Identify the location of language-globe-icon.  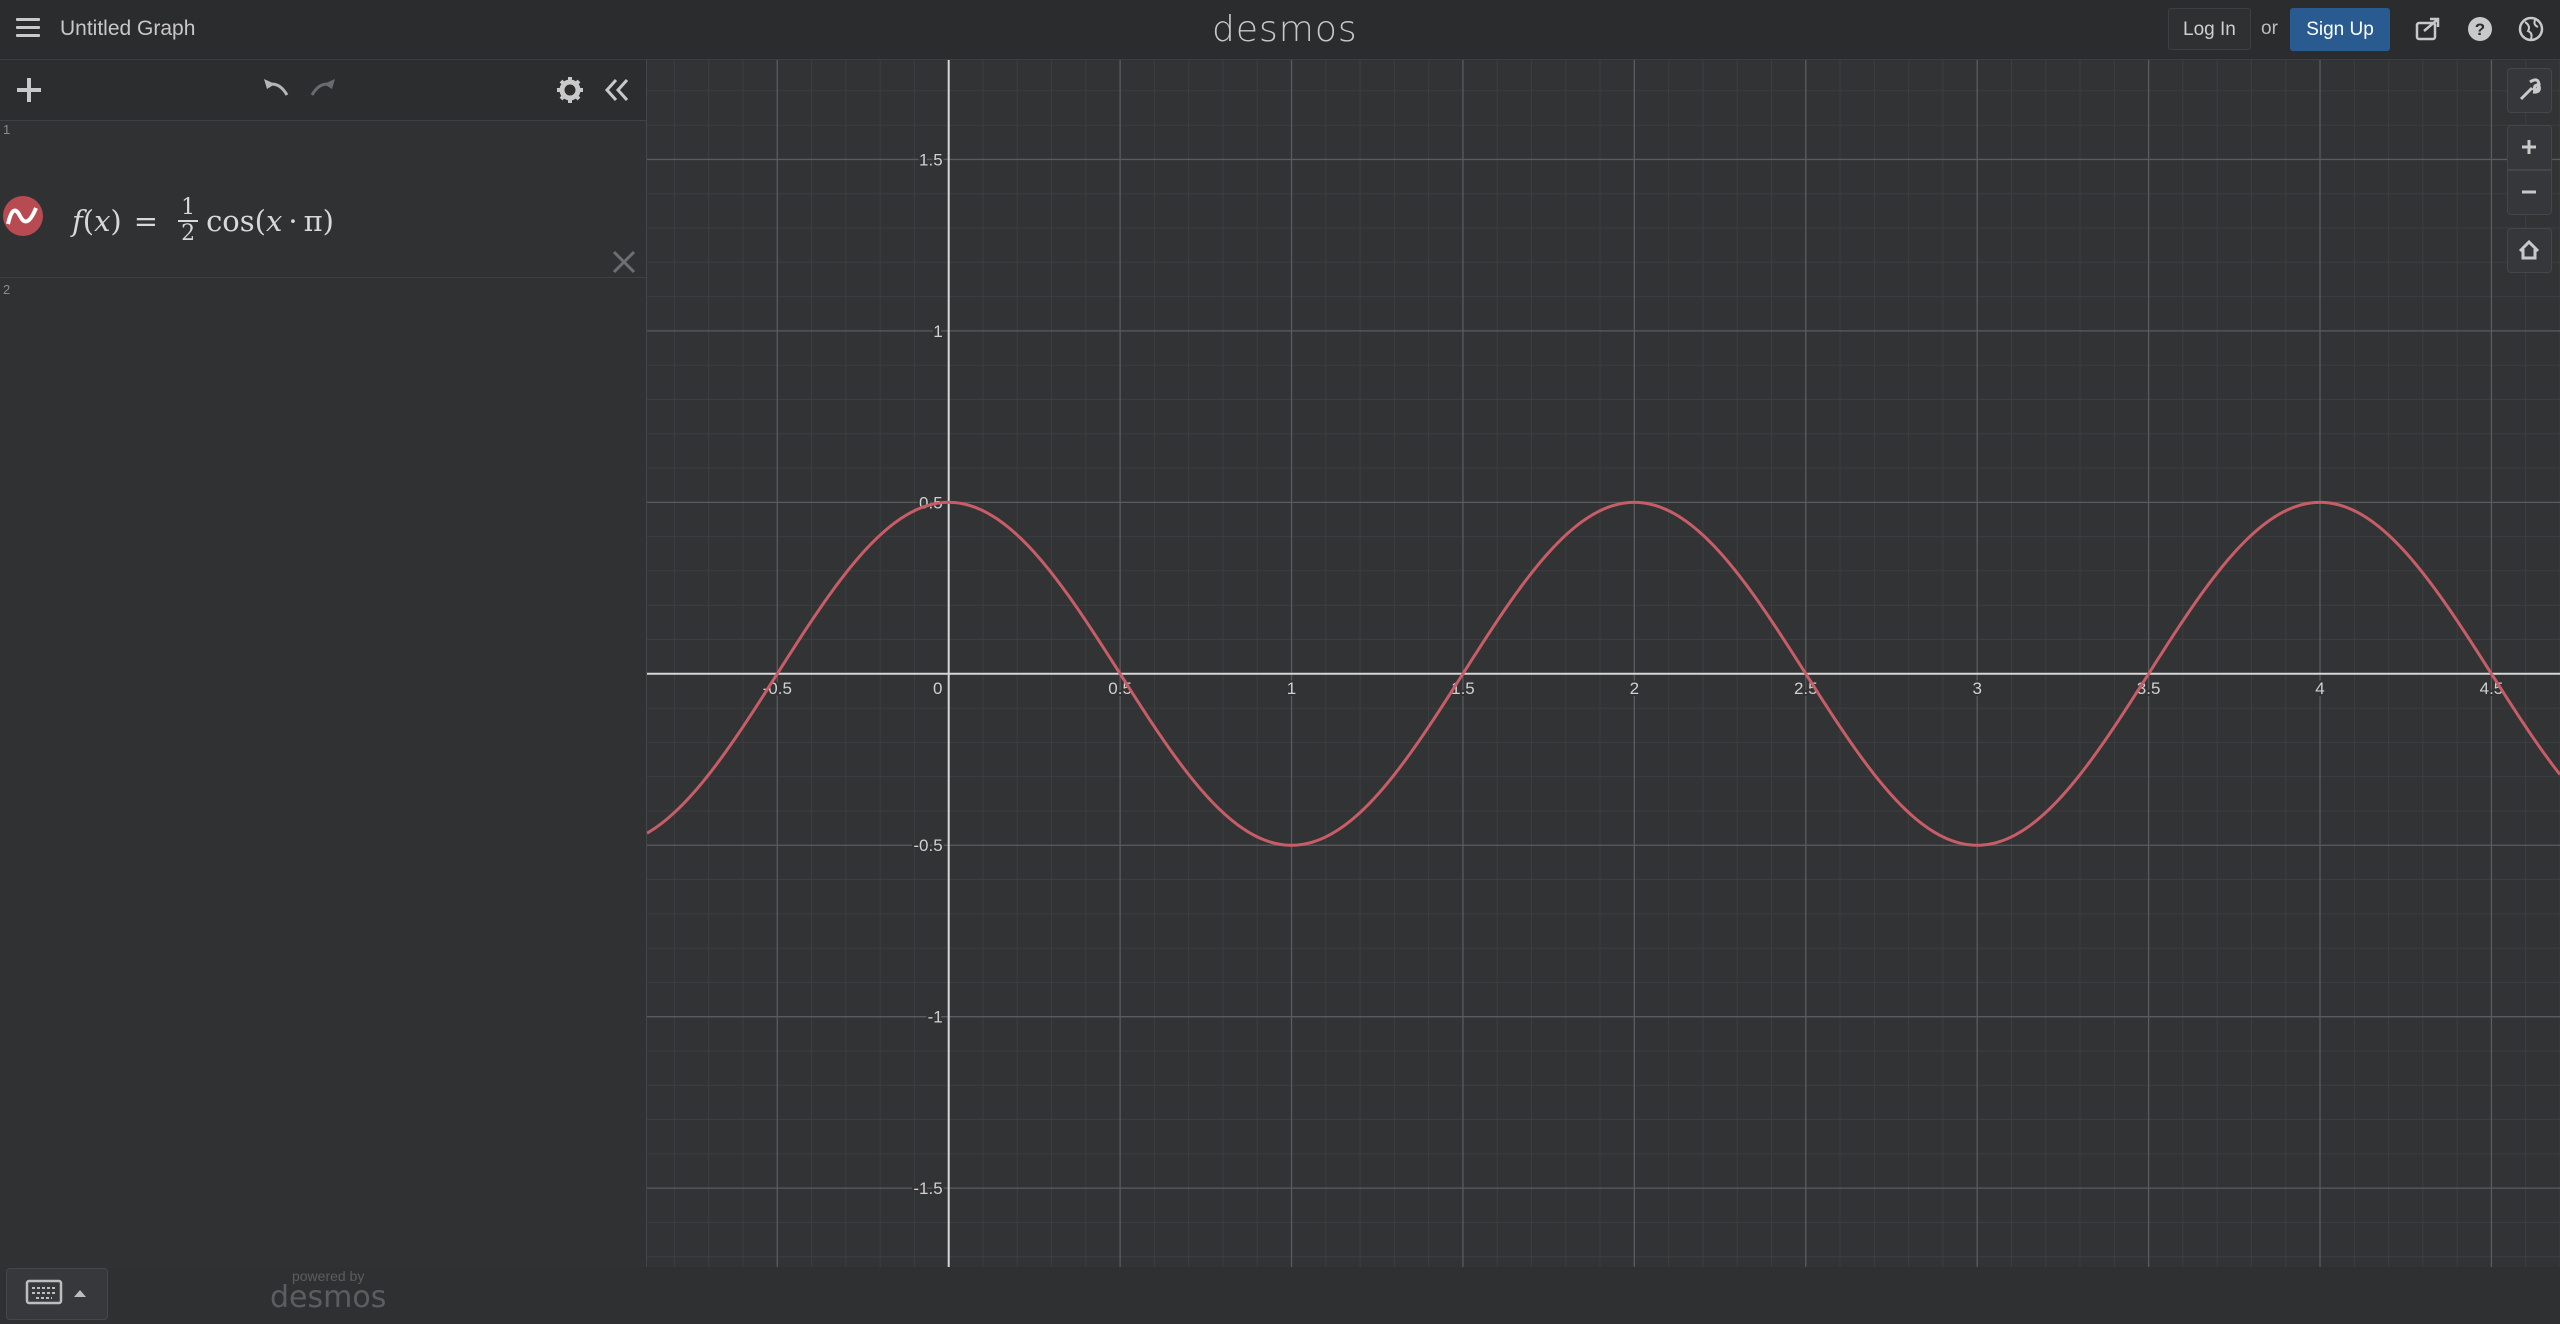
(2531, 29).